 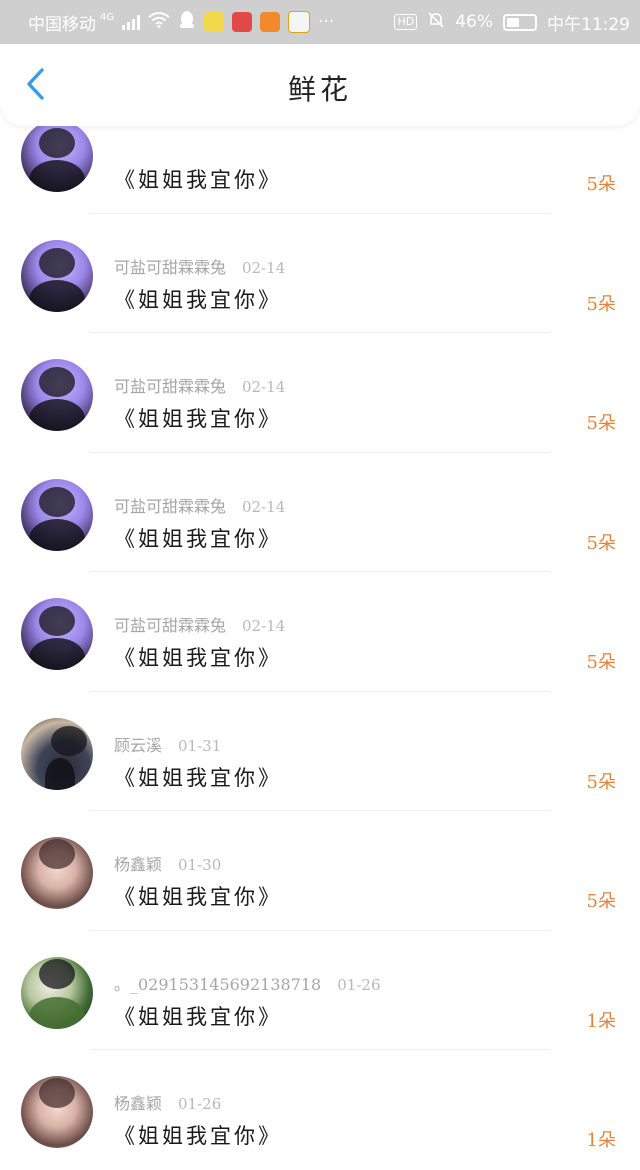 What do you see at coordinates (167, 1102) in the screenshot?
I see `gift-meta: 杨鑫颖 01-26` at bounding box center [167, 1102].